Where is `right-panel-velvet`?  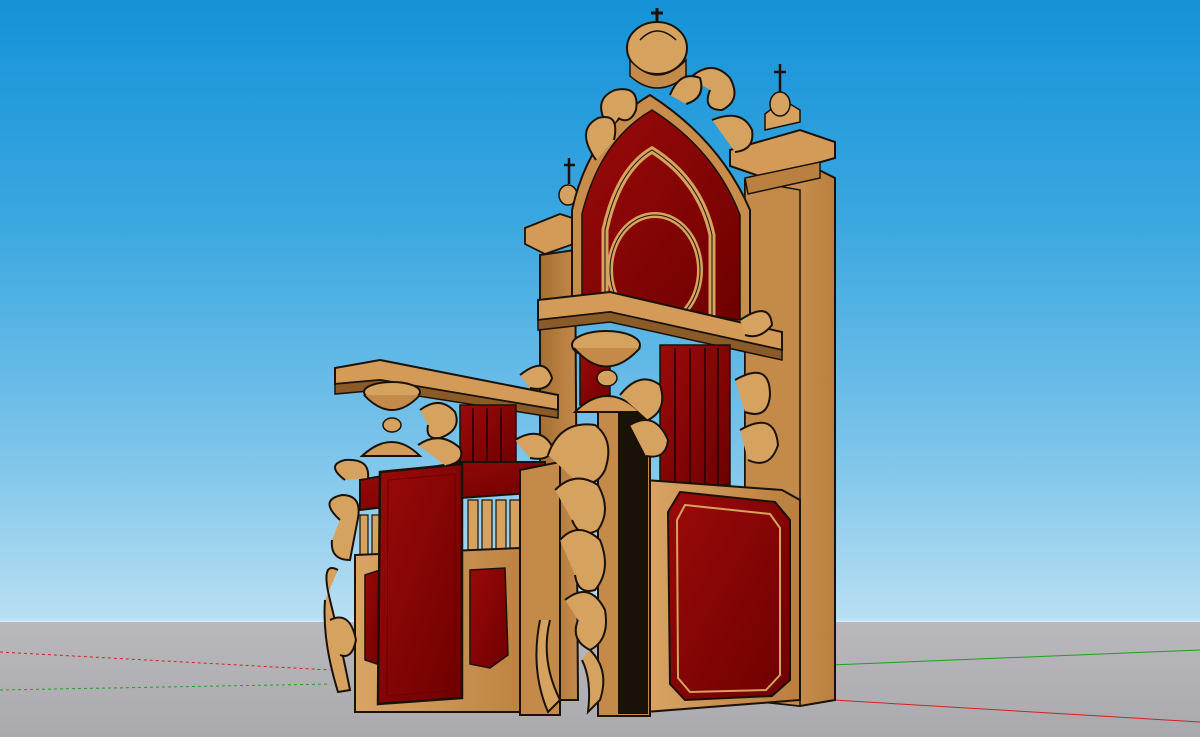 right-panel-velvet is located at coordinates (728, 596).